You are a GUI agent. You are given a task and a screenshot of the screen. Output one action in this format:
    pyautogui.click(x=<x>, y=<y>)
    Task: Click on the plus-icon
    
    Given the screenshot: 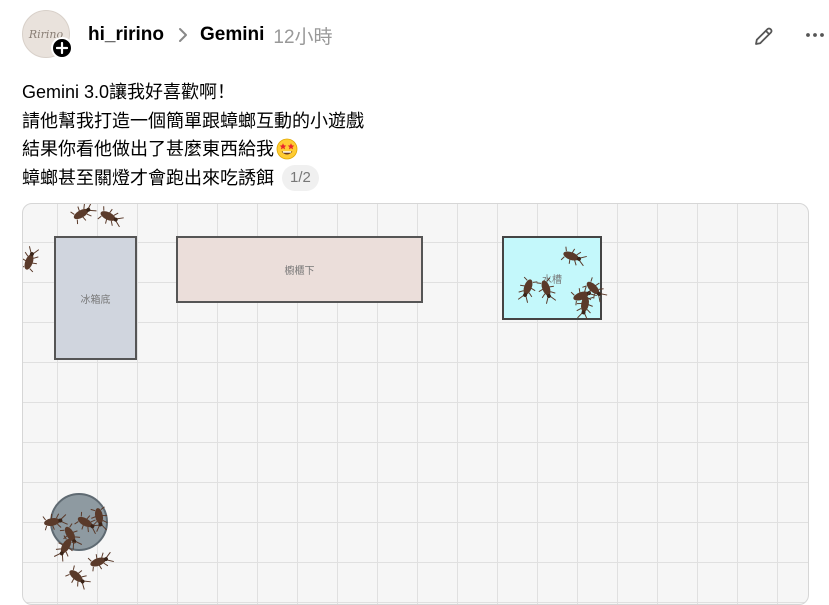 What is the action you would take?
    pyautogui.click(x=62, y=48)
    